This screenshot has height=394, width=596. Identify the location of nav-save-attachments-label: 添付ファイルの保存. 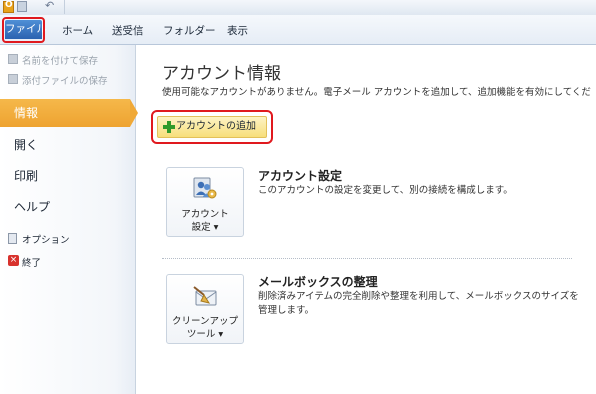
(65, 81).